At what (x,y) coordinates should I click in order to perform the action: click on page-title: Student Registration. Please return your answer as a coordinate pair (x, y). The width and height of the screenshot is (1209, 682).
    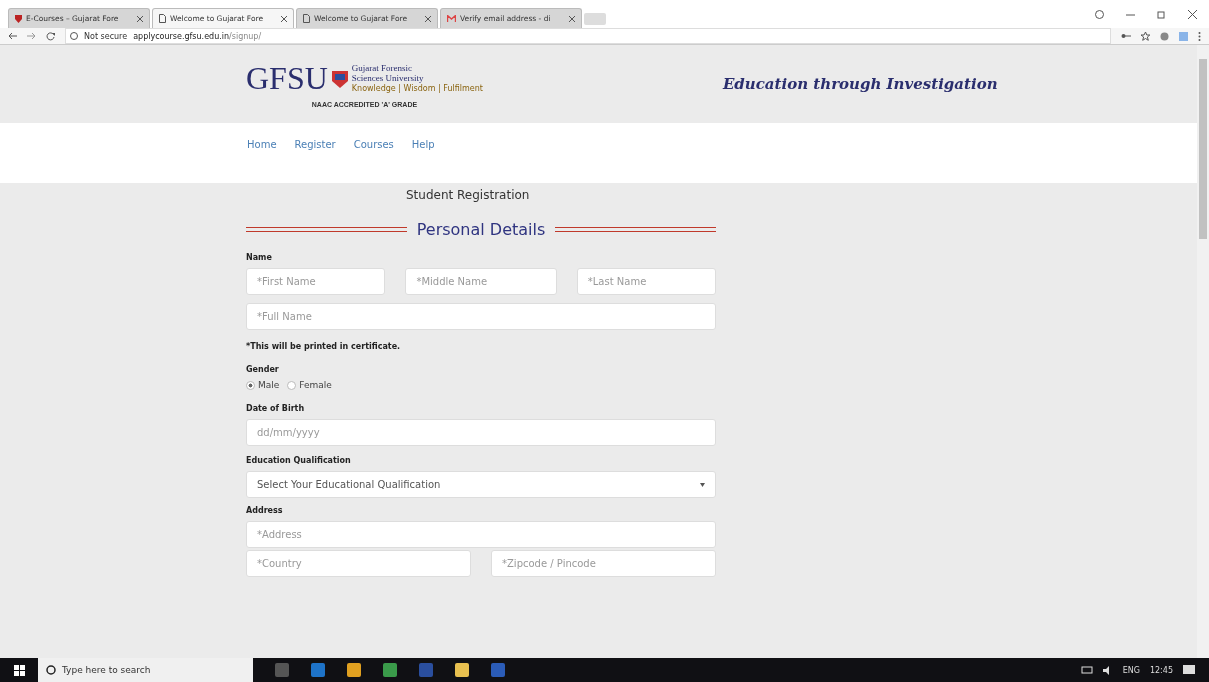
    Looking at the image, I should click on (468, 195).